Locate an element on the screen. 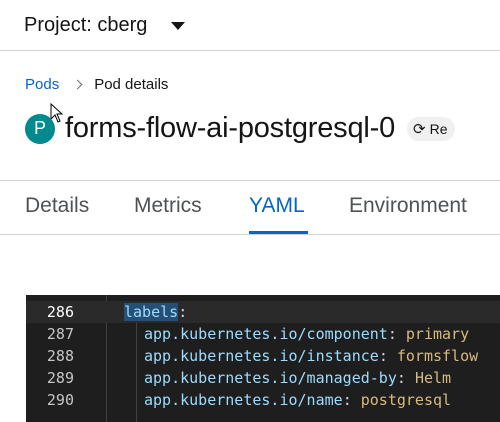 The height and width of the screenshot is (422, 500). line-number: 286 is located at coordinates (60, 312).